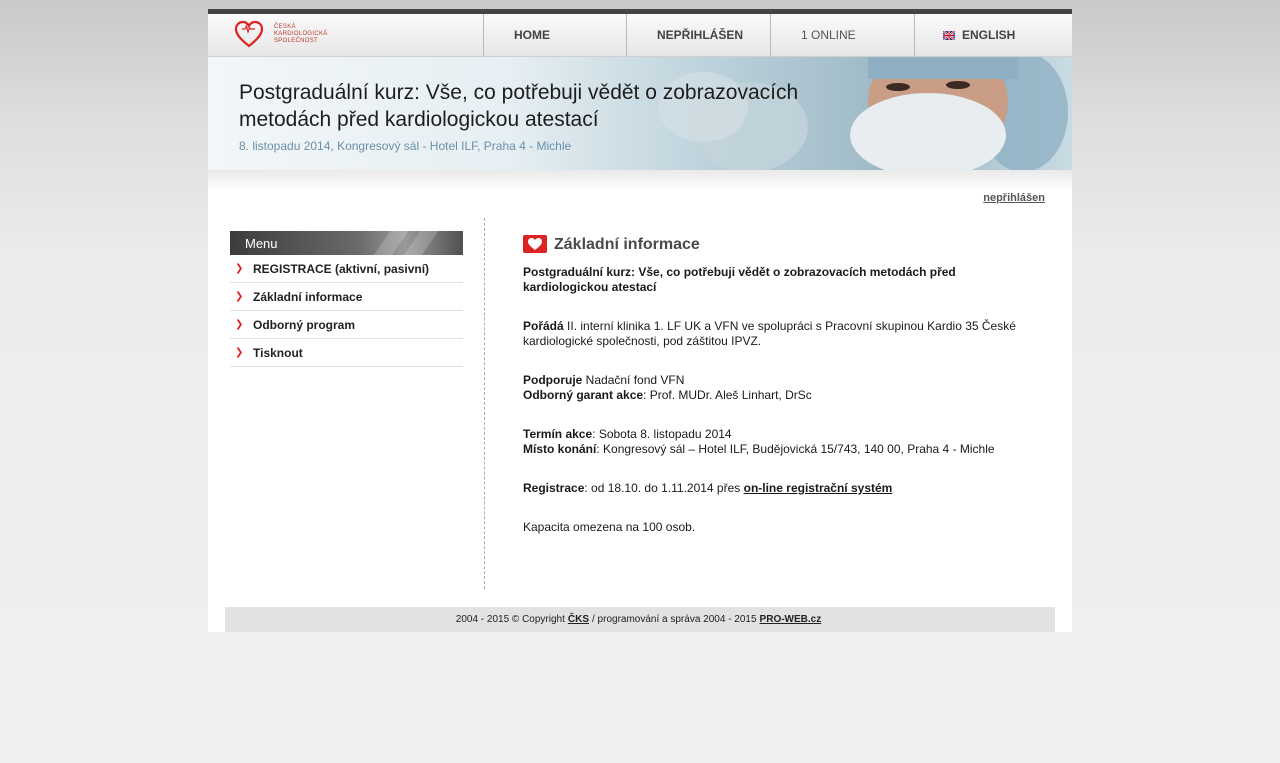 This screenshot has width=1280, height=763. I want to click on column-divider, so click(484, 403).